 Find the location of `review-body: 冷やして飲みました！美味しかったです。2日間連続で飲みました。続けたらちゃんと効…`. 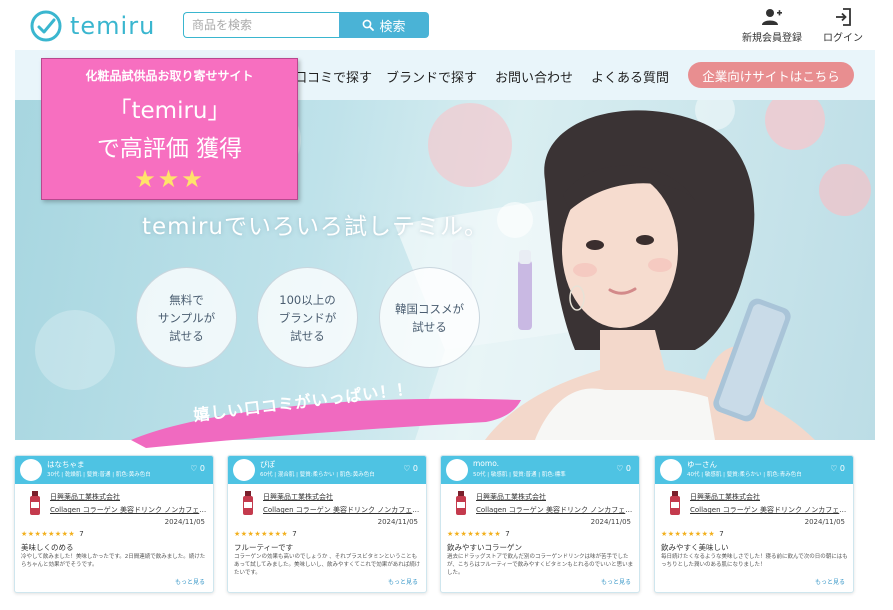

review-body: 冷やして飲みました！美味しかったです。2日間連続で飲みました。続けたらちゃんと効… is located at coordinates (113, 561).